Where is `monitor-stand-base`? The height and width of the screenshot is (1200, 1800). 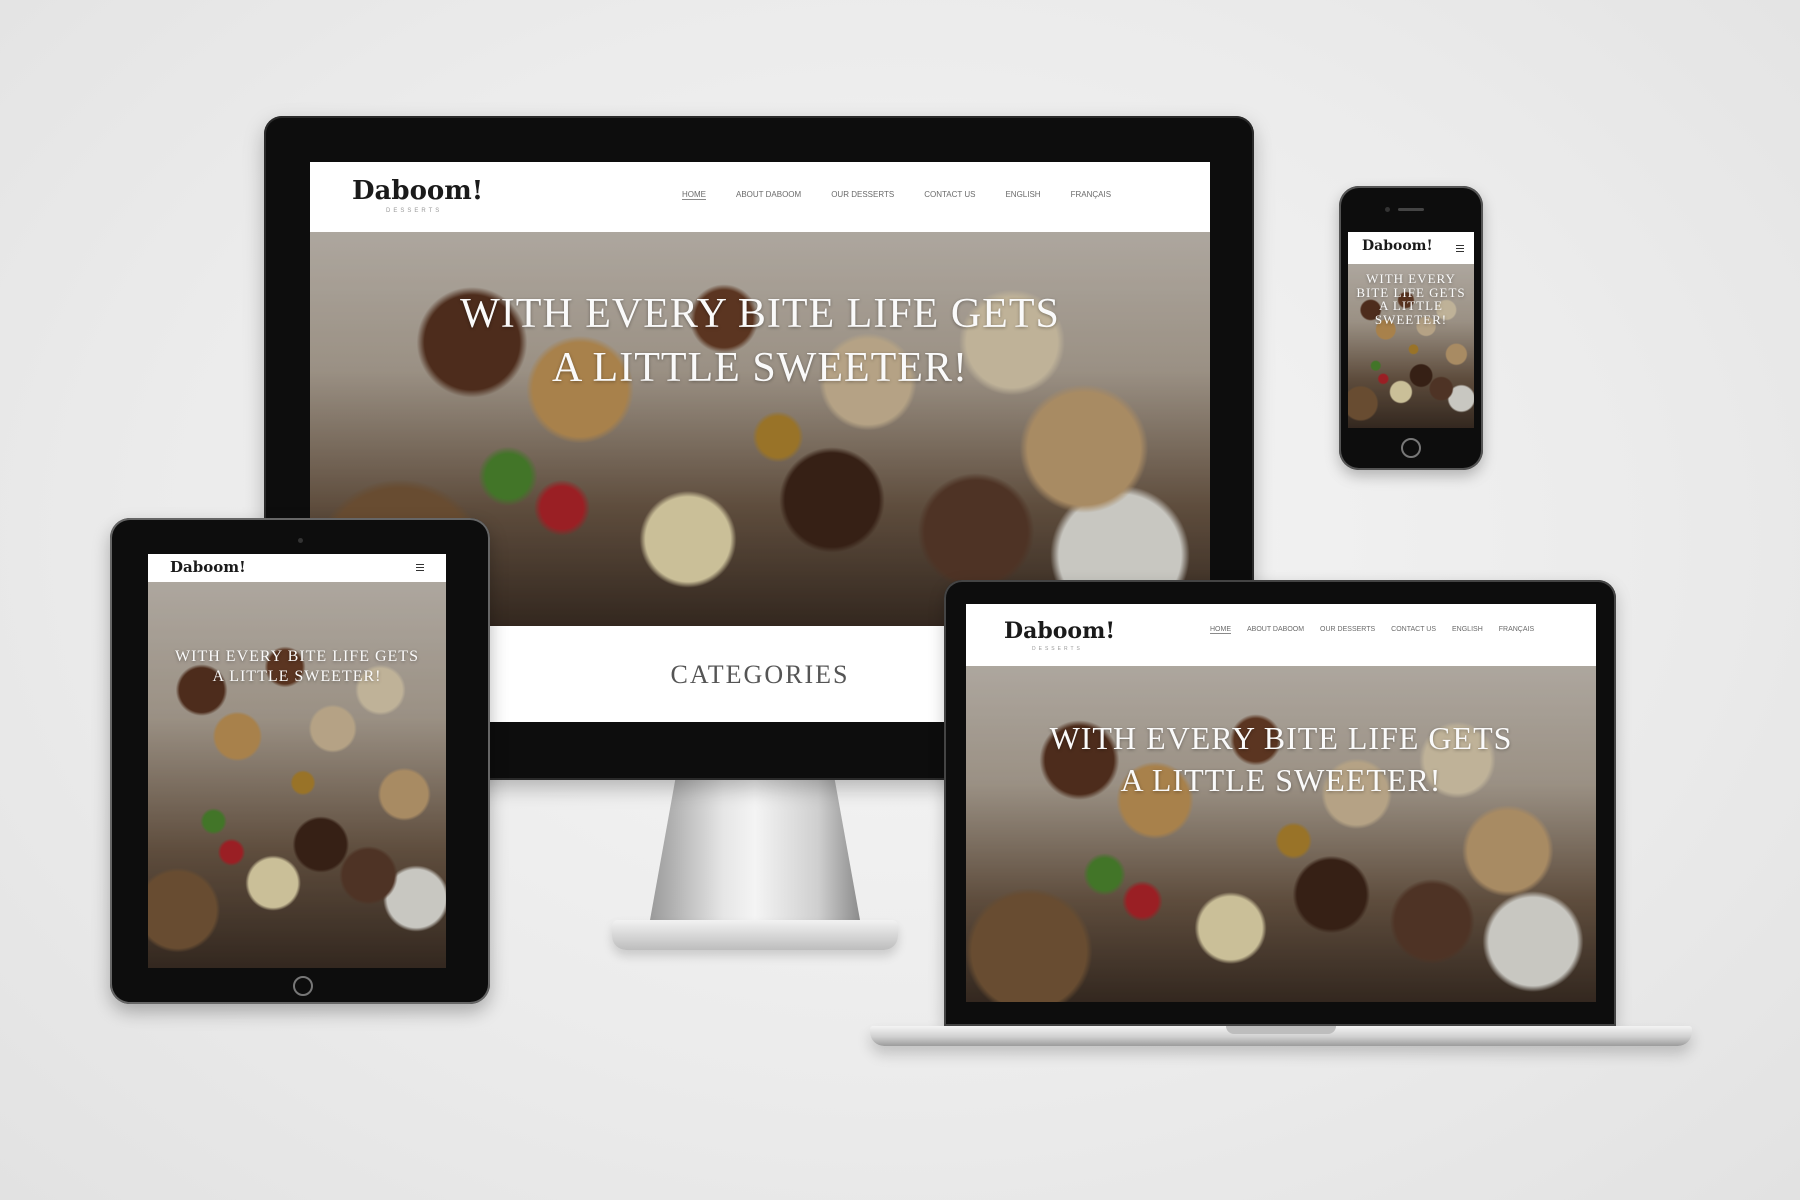 monitor-stand-base is located at coordinates (755, 935).